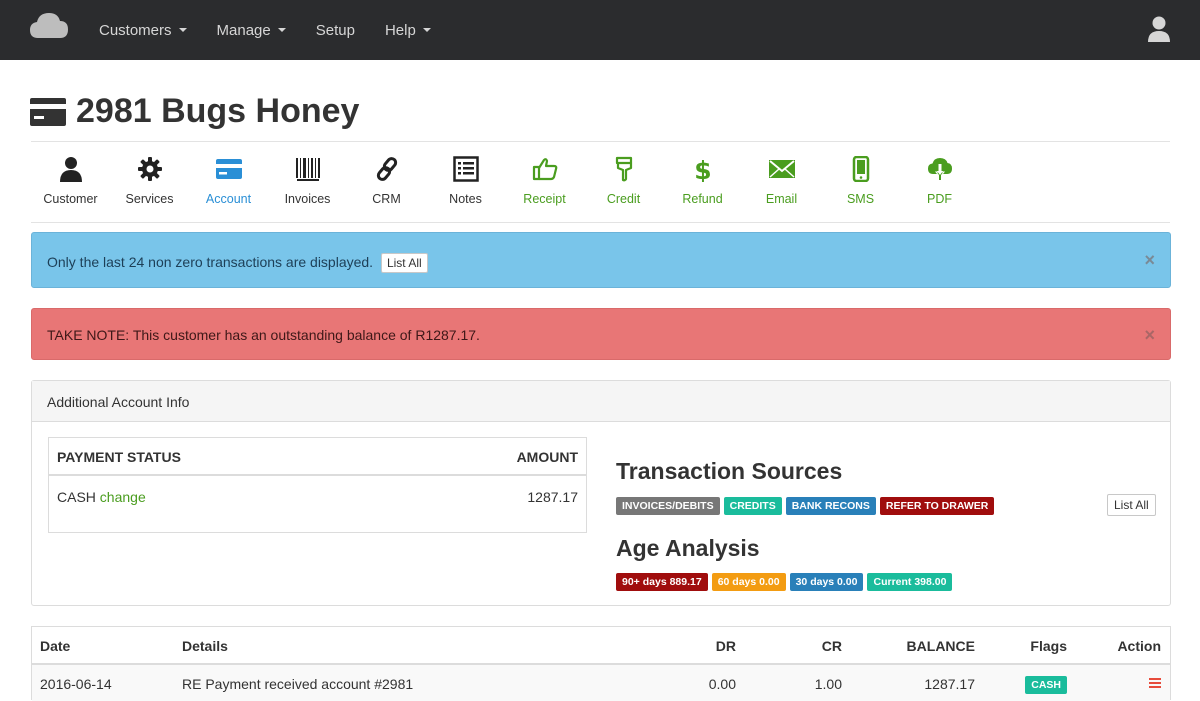  I want to click on link-icon, so click(387, 169).